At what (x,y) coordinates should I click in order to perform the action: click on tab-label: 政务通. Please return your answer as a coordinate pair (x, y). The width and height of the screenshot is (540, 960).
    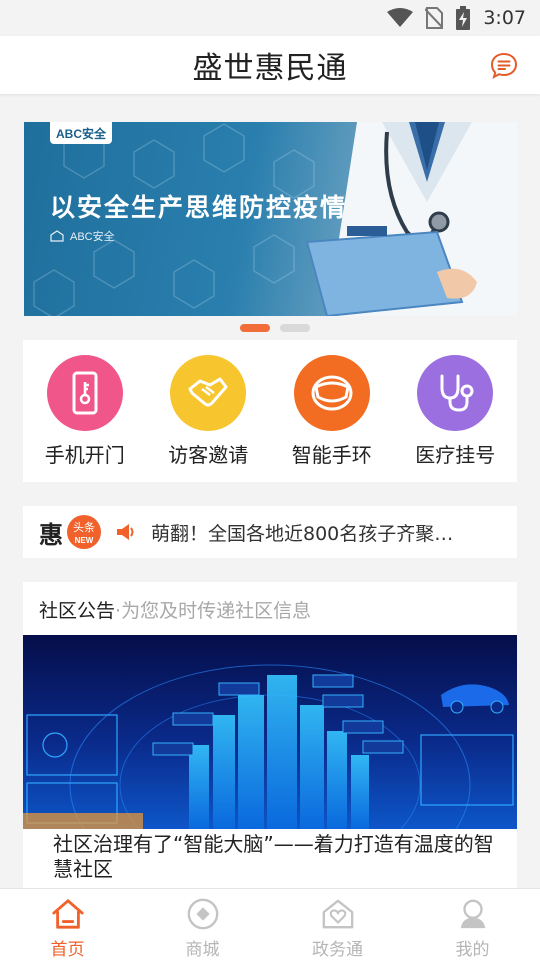
    Looking at the image, I should click on (337, 950).